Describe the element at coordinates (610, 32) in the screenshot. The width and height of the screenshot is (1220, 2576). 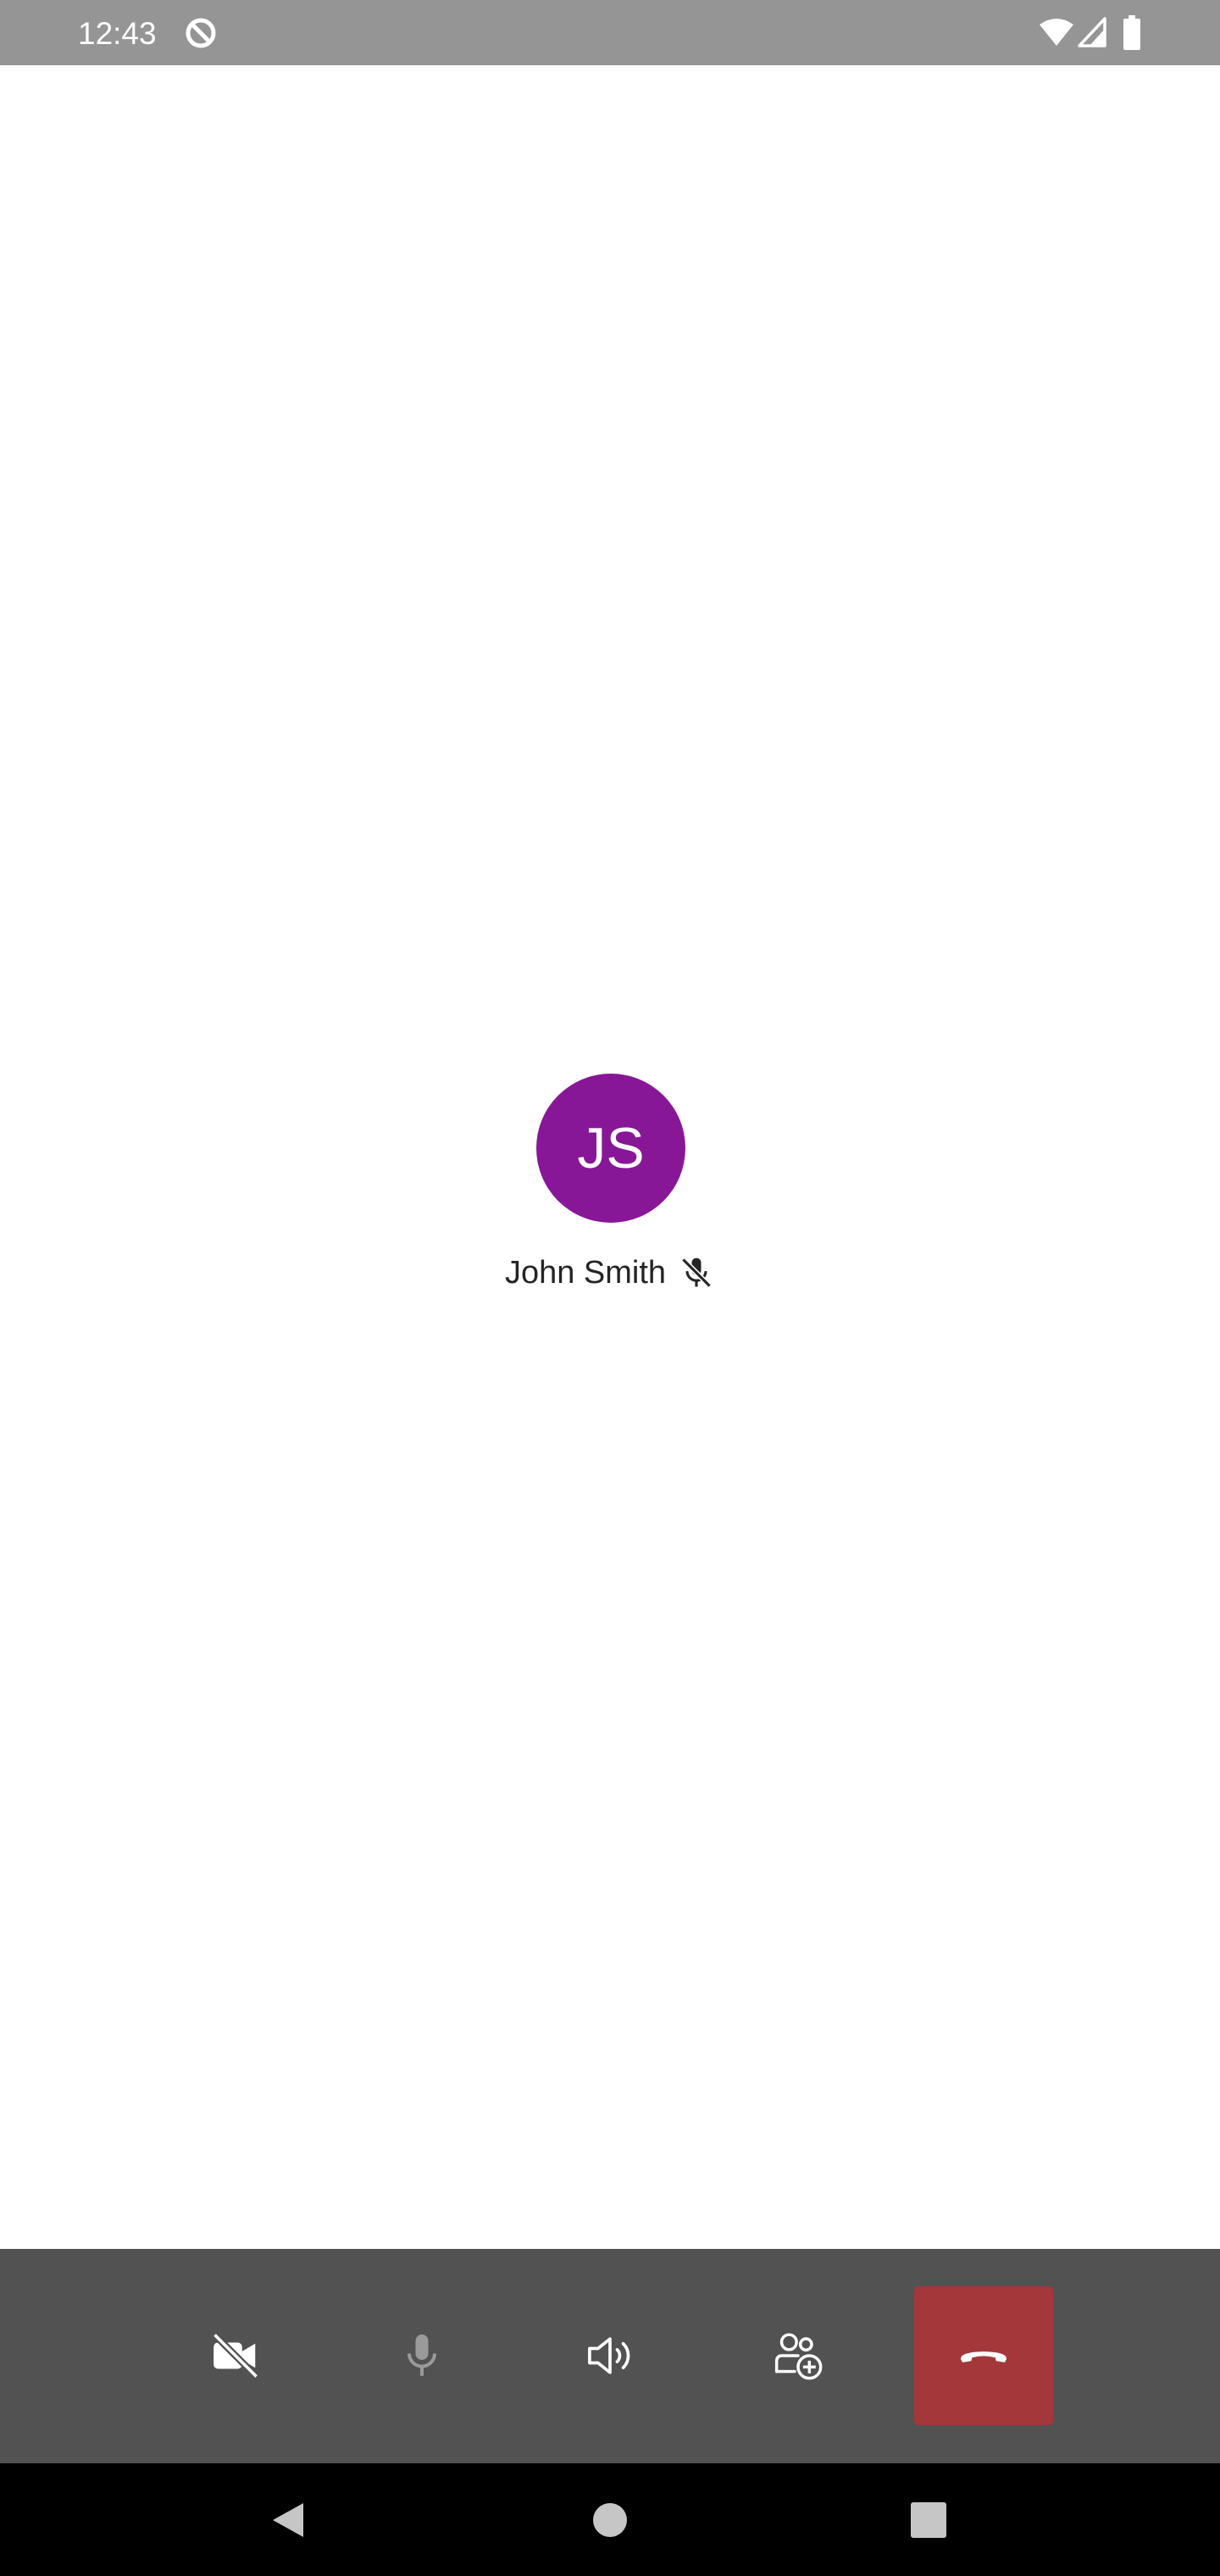
I see `status-bar: 12:43` at that location.